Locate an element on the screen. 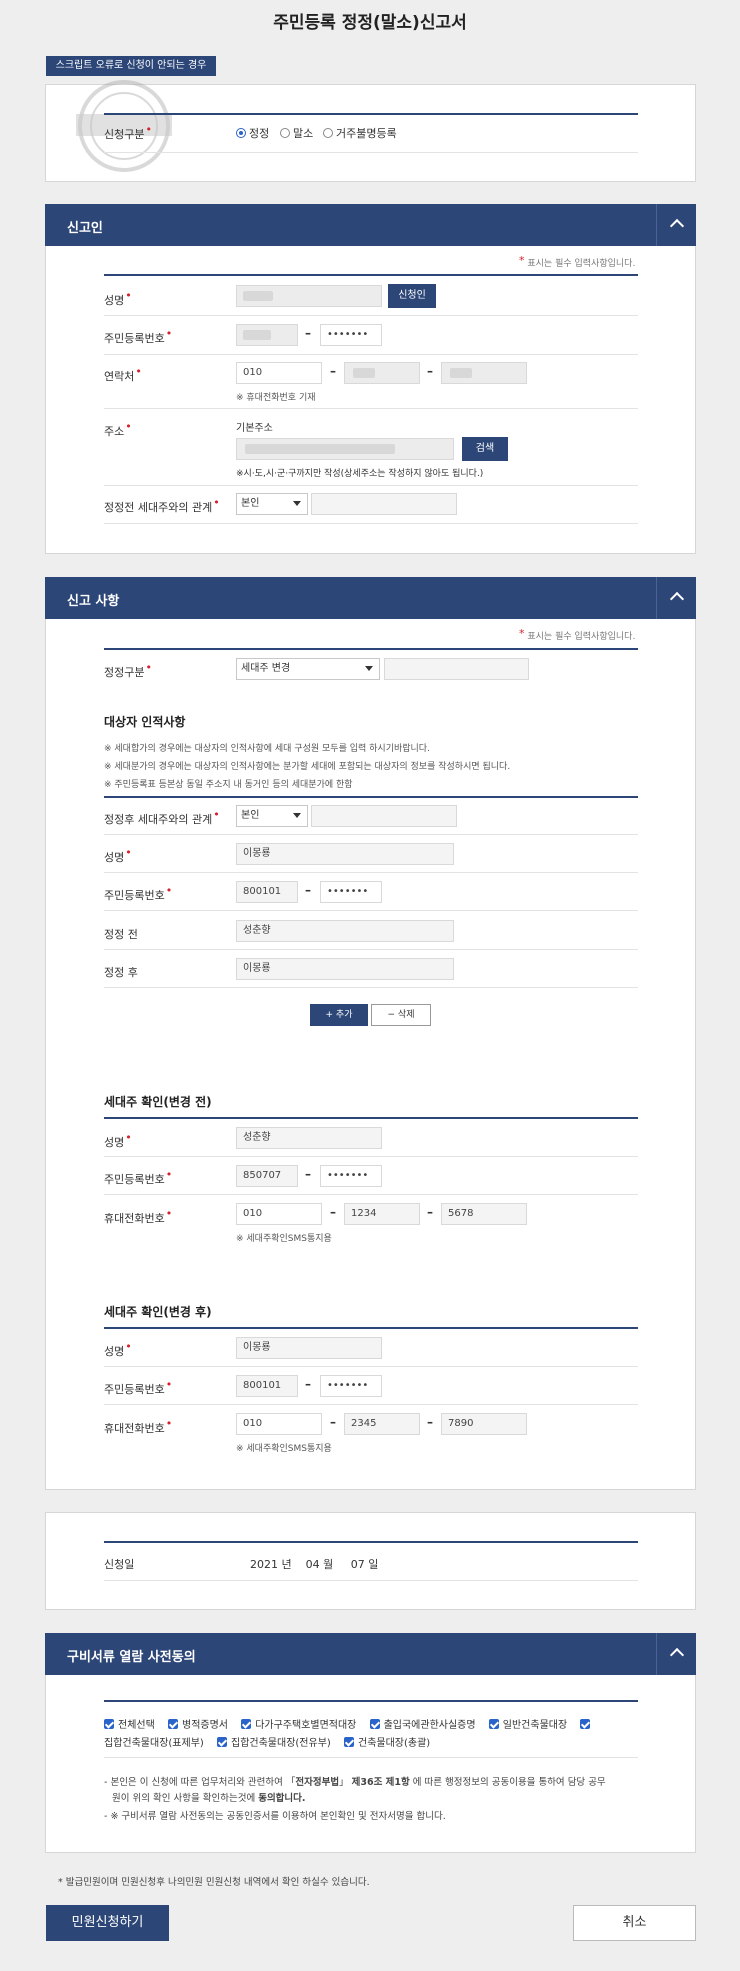 Image resolution: width=740 pixels, height=1971 pixels. reporter-name-label: 성명• is located at coordinates (118, 298).